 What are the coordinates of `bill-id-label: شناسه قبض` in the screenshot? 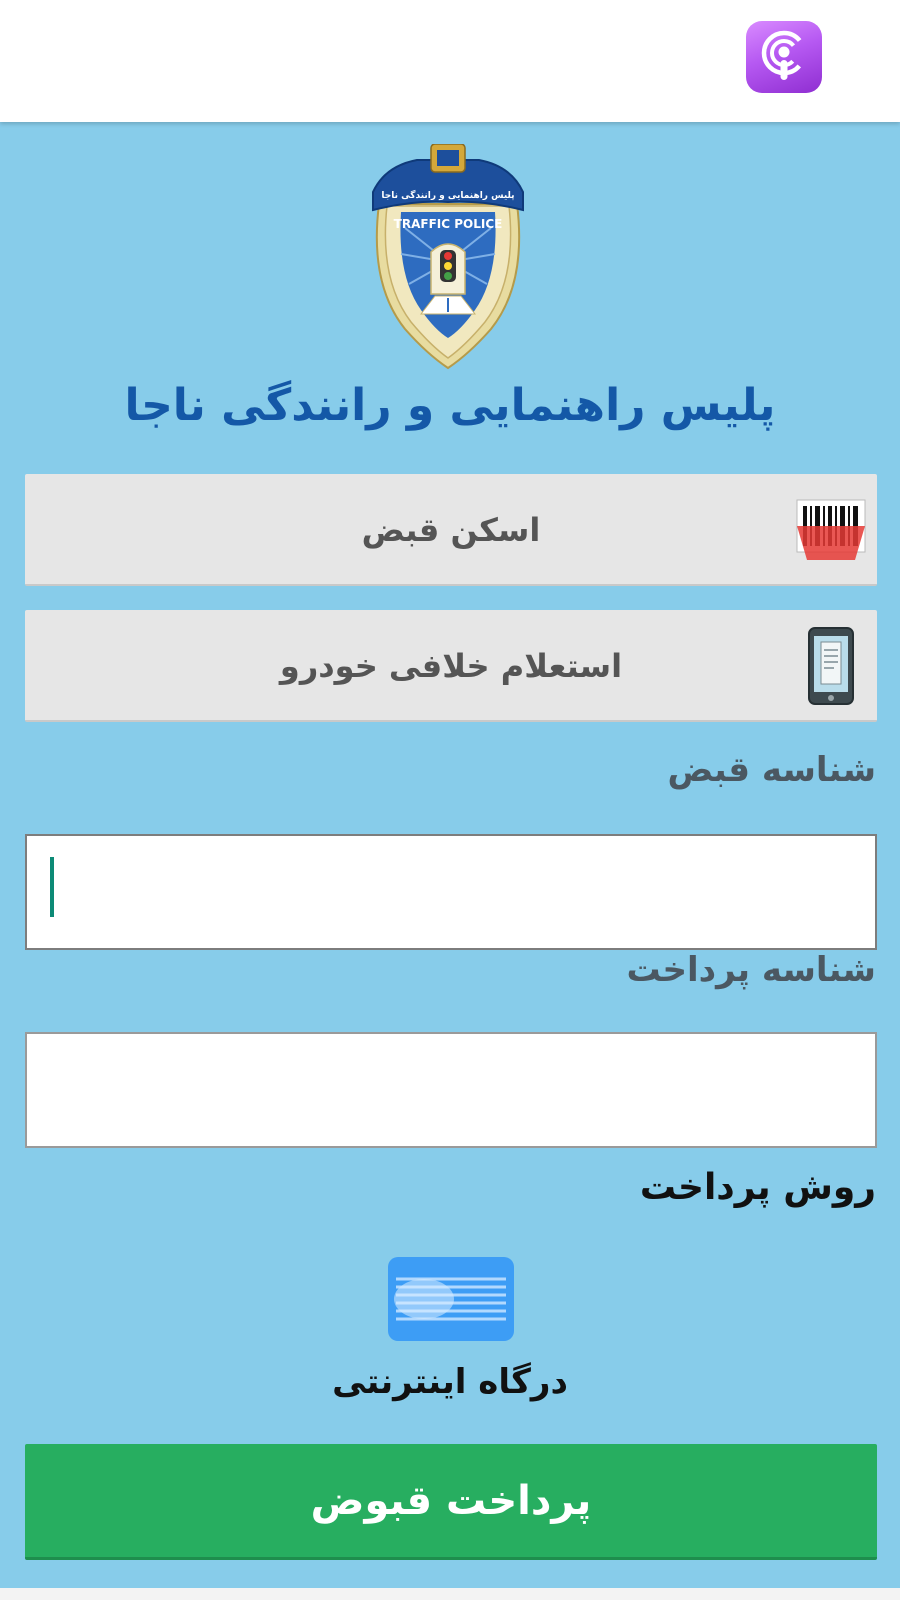 It's located at (772, 770).